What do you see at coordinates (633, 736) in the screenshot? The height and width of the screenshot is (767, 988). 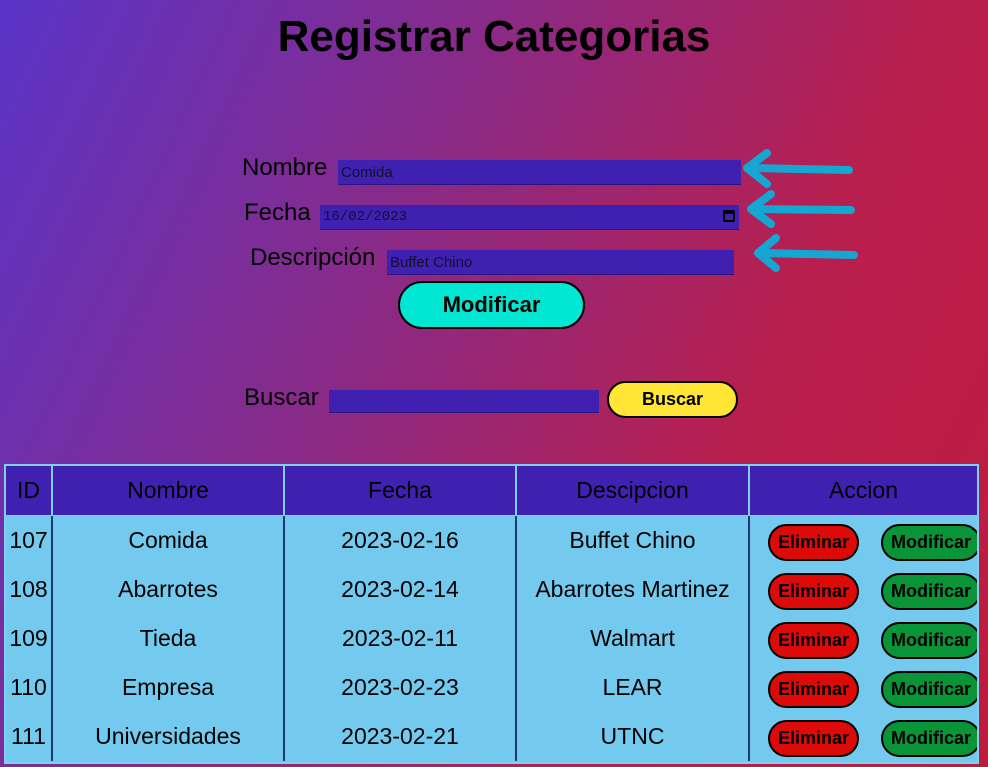 I see `cell-descripcion: UTNC` at bounding box center [633, 736].